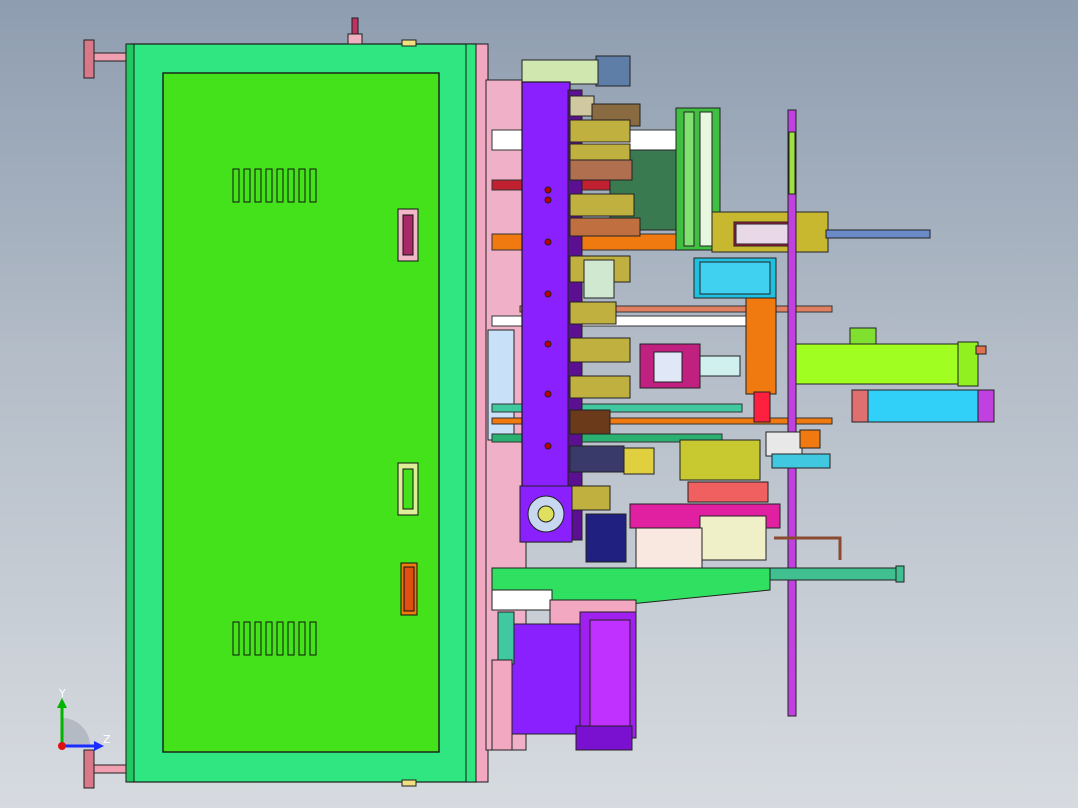  What do you see at coordinates (761, 360) in the screenshot?
I see `orange-vertical-slider` at bounding box center [761, 360].